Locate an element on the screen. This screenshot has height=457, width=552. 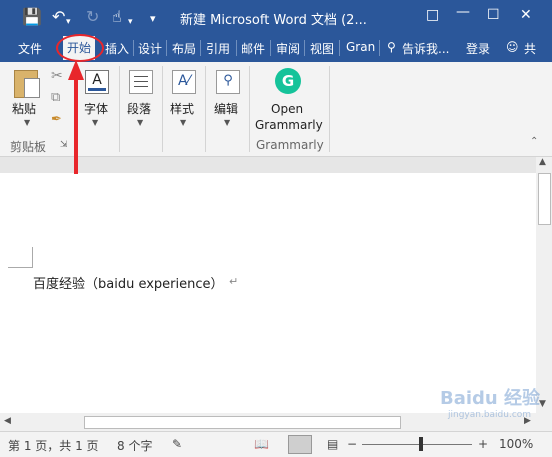
touch-dropdown-icon: ▾ is located at coordinates (130, 22).